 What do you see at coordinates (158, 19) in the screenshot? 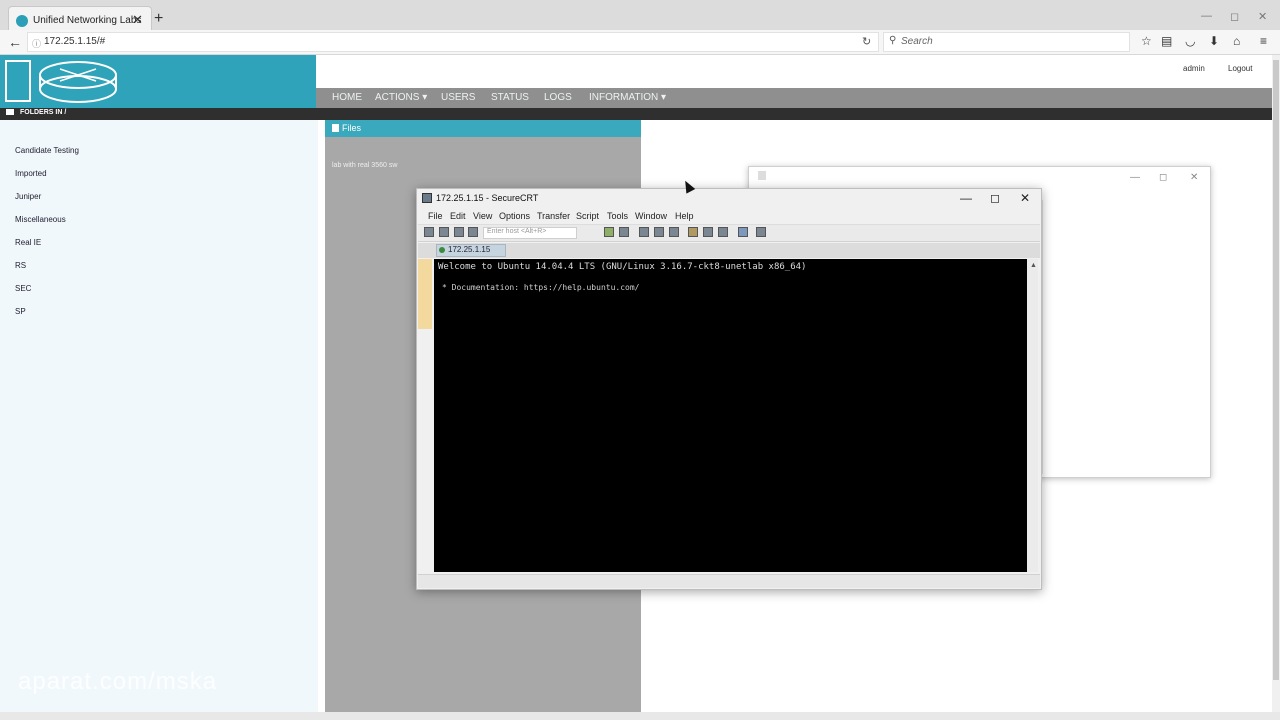
I see `new-tab-button: +` at bounding box center [158, 19].